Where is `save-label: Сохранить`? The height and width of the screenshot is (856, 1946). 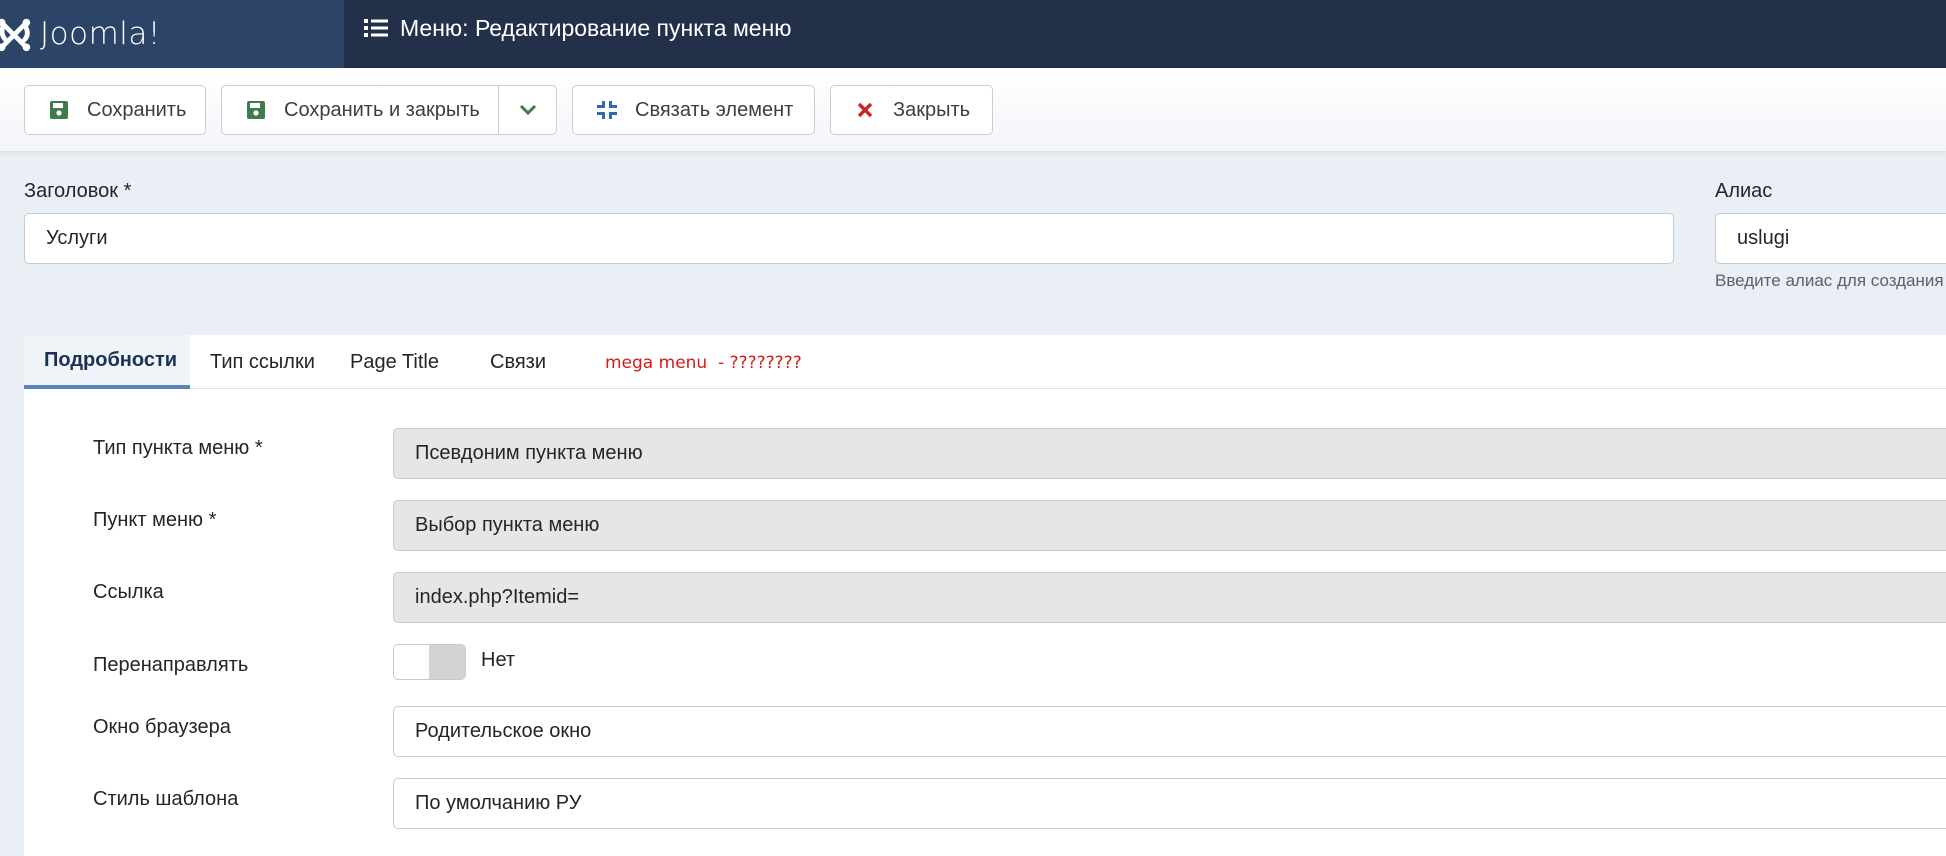
save-label: Сохранить is located at coordinates (137, 109).